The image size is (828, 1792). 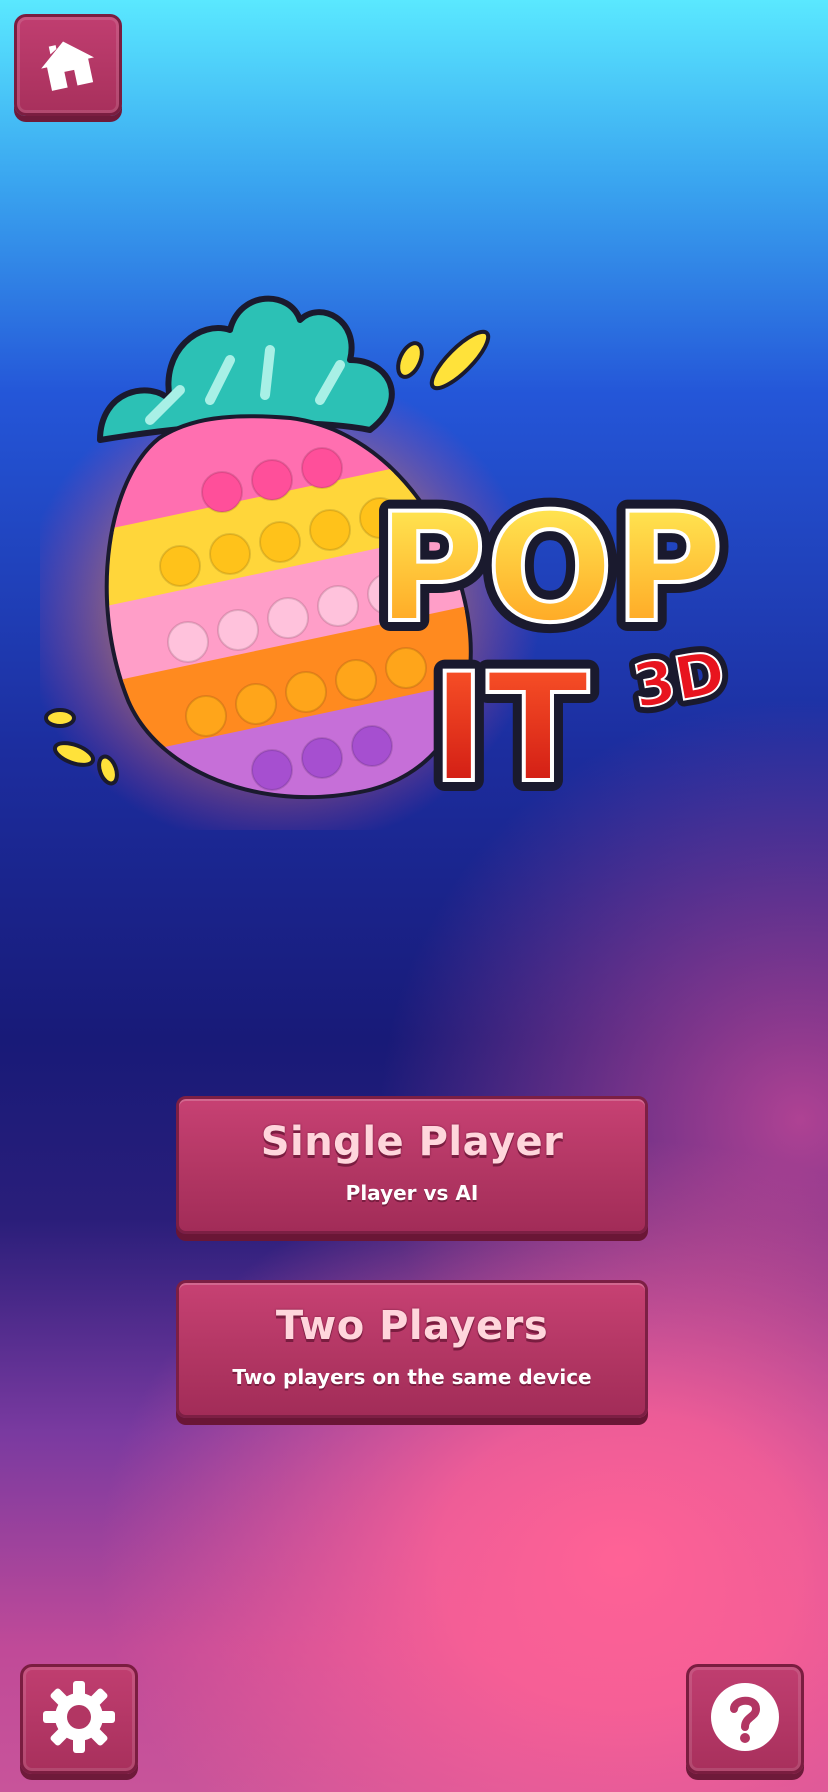 I want to click on two-players-subtitle: Two players on the same device, so click(x=412, y=1377).